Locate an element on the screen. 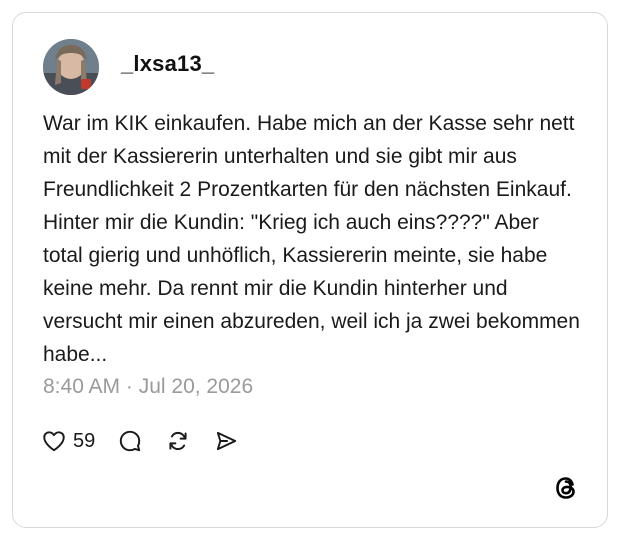 The width and height of the screenshot is (620, 542). threads-logo-icon is located at coordinates (565, 488).